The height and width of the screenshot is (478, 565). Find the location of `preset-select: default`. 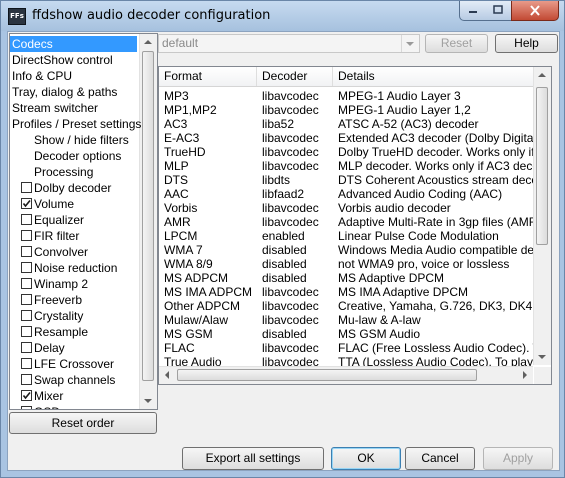

preset-select: default is located at coordinates (289, 43).